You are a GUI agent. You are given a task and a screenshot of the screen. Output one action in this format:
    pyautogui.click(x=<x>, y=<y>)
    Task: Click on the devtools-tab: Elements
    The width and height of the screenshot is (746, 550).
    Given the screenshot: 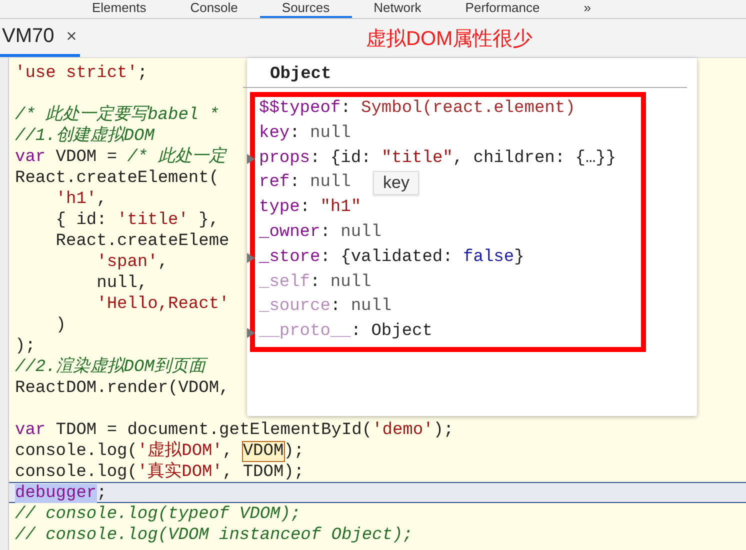 What is the action you would take?
    pyautogui.click(x=119, y=9)
    